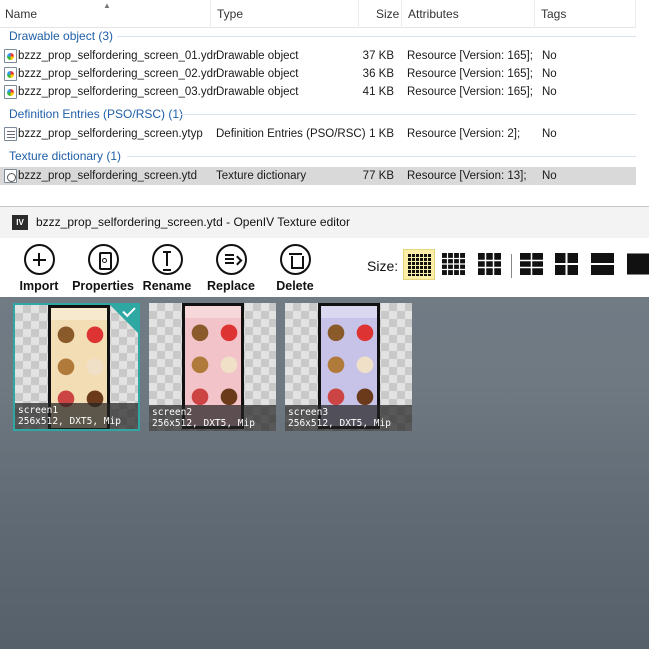 The width and height of the screenshot is (649, 649). Describe the element at coordinates (257, 56) in the screenshot. I see `file-type: Drawable object` at that location.